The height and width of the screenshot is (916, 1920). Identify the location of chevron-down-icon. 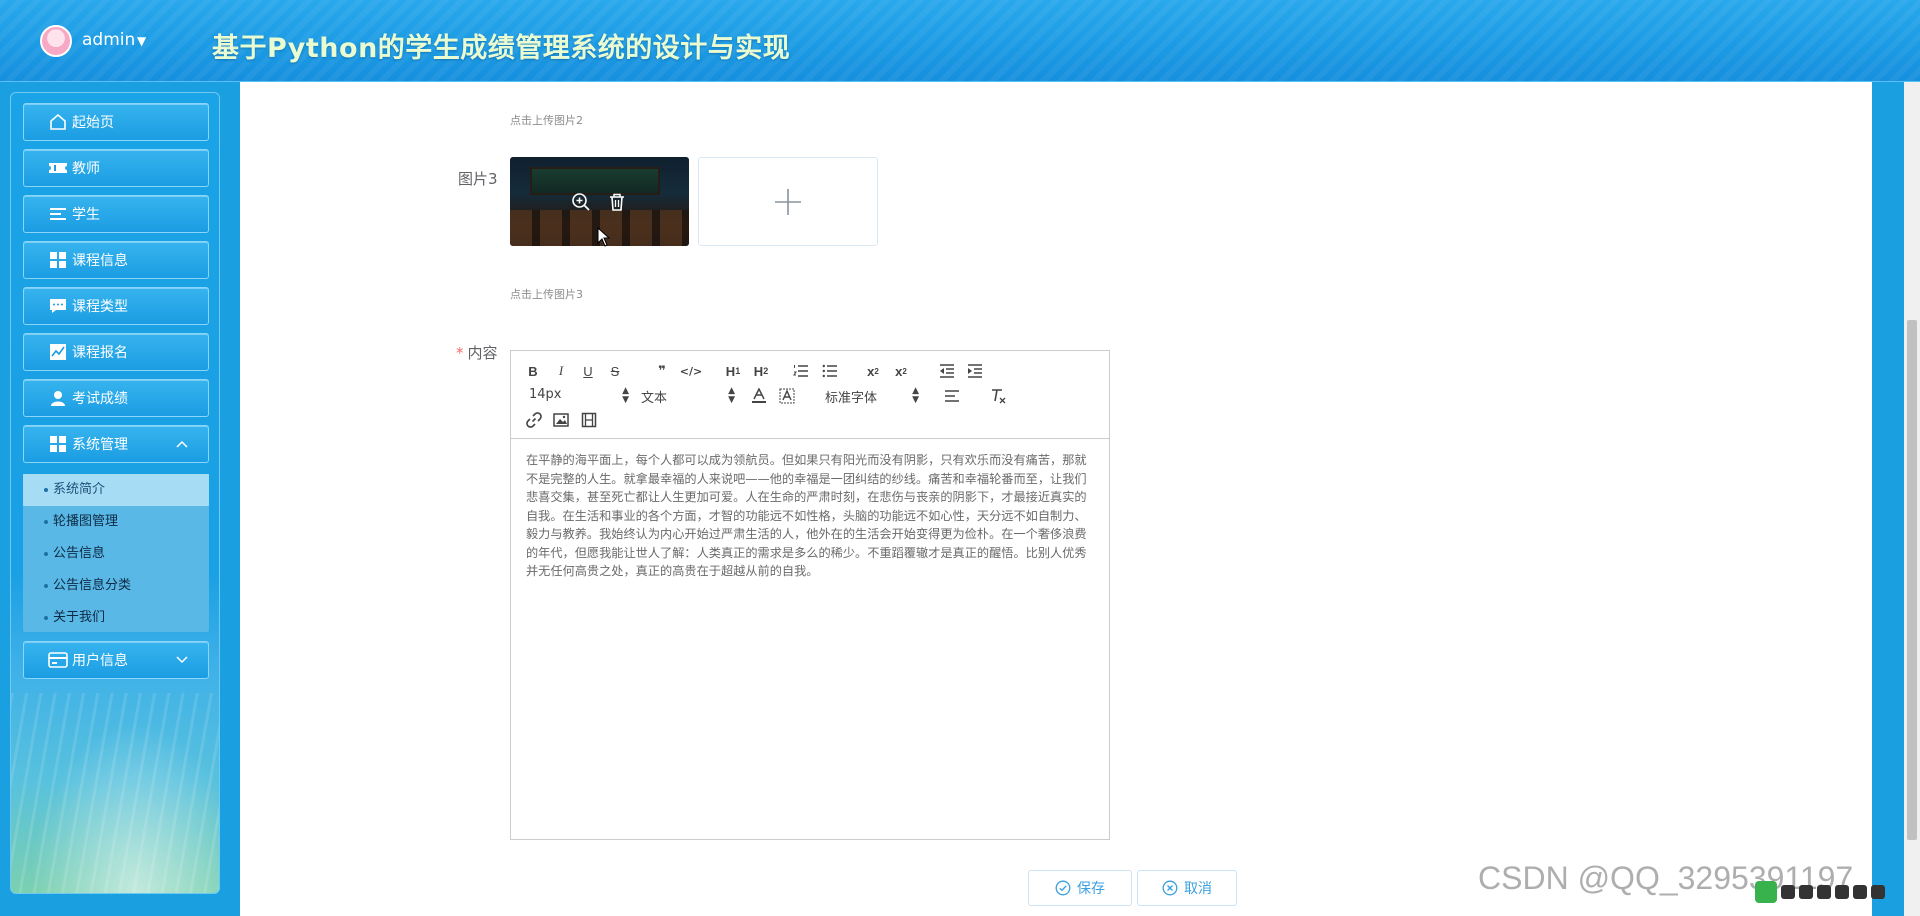
(182, 660).